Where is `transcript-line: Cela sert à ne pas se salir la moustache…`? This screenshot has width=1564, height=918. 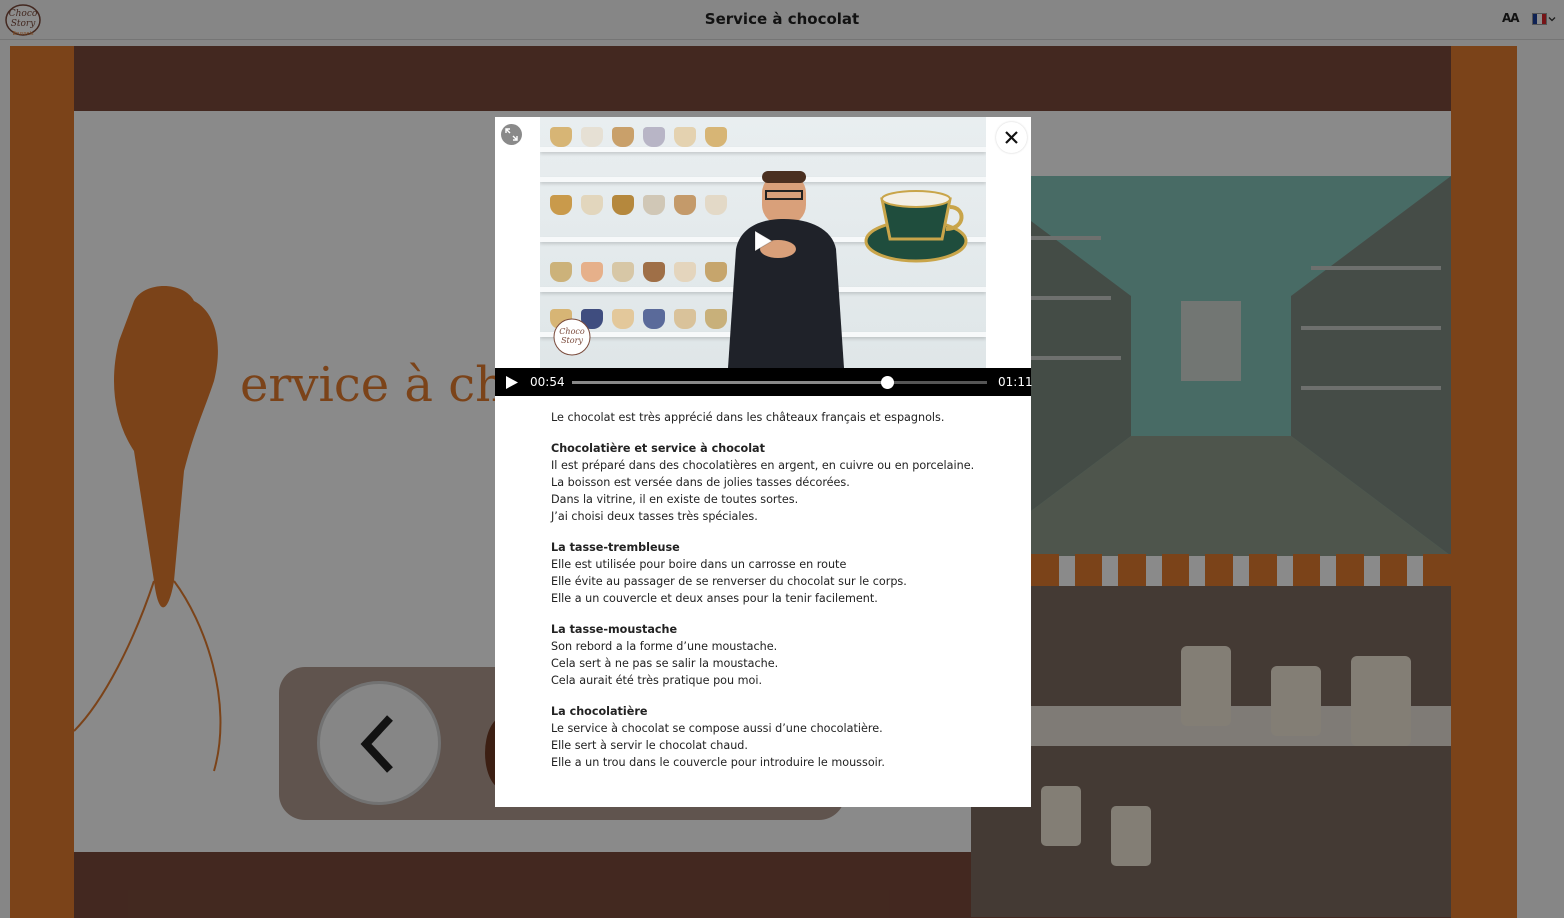
transcript-line: Cela sert à ne pas se salir la moustache… is located at coordinates (665, 663).